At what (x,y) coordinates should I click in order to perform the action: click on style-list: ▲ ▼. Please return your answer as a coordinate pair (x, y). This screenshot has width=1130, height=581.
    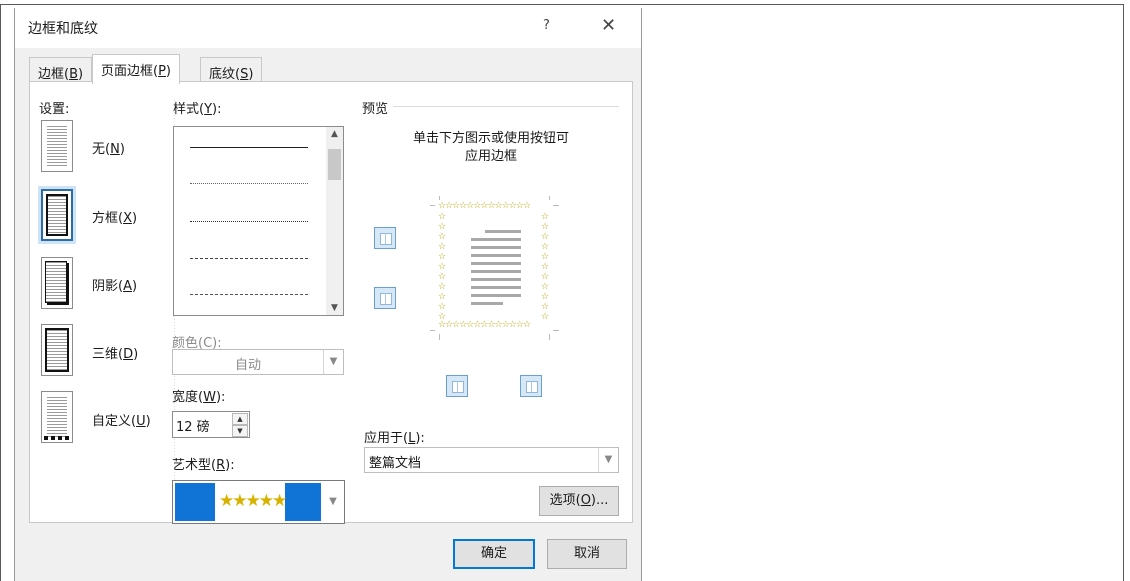
    Looking at the image, I should click on (258, 221).